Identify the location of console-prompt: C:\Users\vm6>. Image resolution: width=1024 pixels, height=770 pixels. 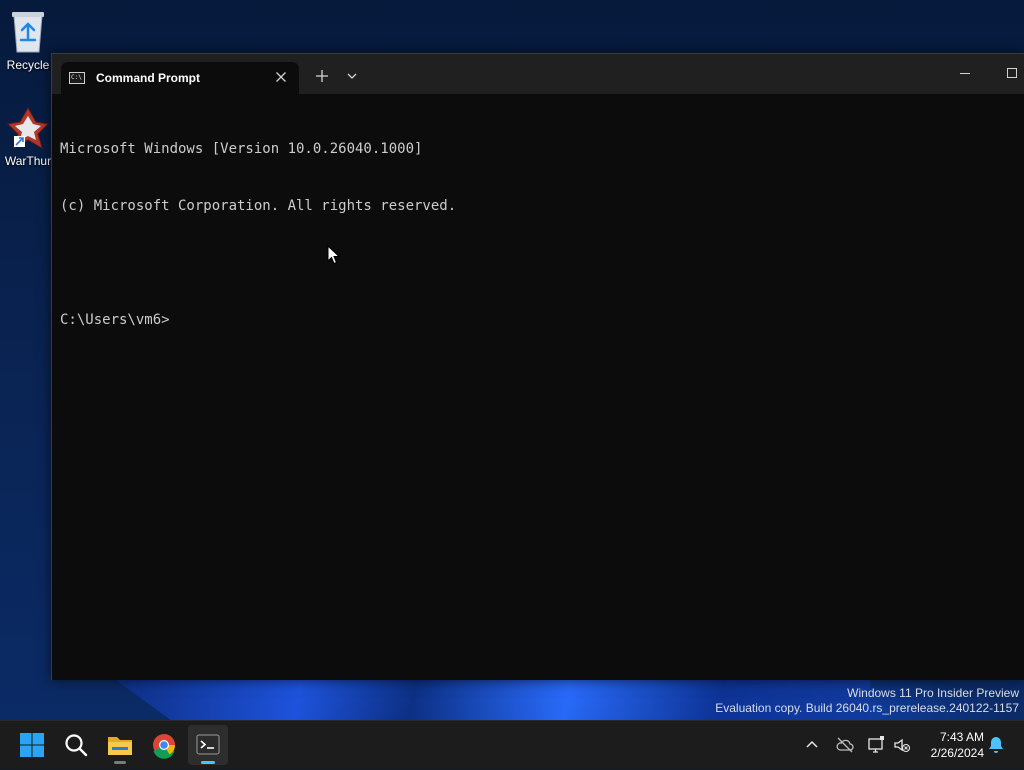
(535, 320).